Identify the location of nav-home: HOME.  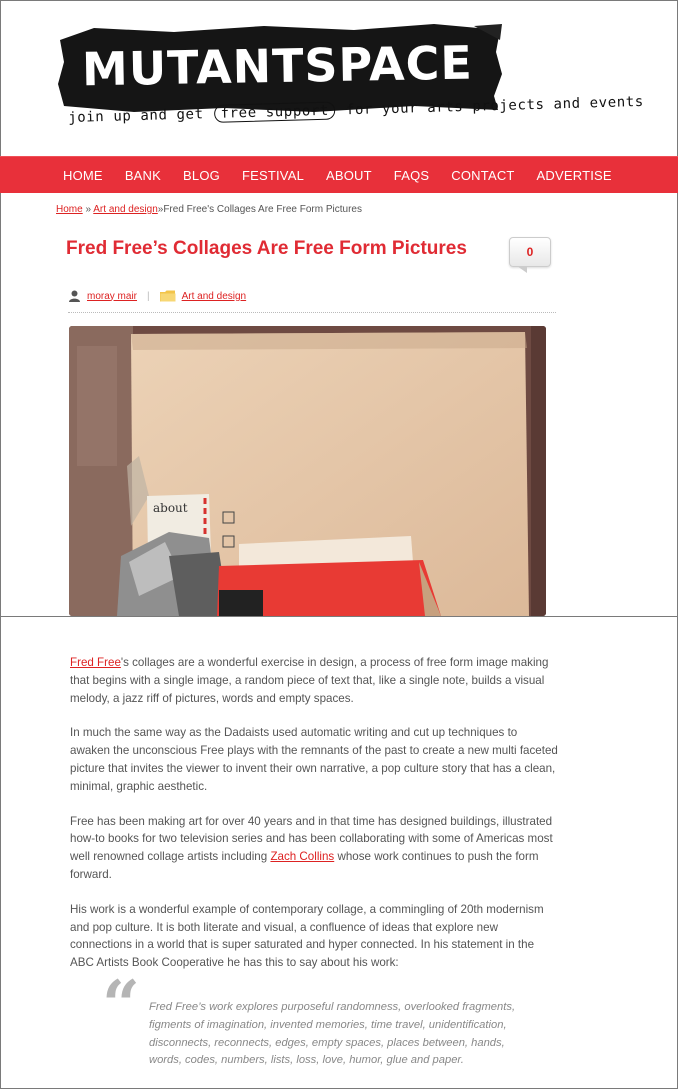
(83, 175).